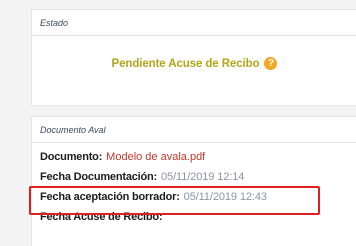 The height and width of the screenshot is (246, 356). Describe the element at coordinates (194, 130) in the screenshot. I see `documento-aval-header: Documento Aval` at that location.